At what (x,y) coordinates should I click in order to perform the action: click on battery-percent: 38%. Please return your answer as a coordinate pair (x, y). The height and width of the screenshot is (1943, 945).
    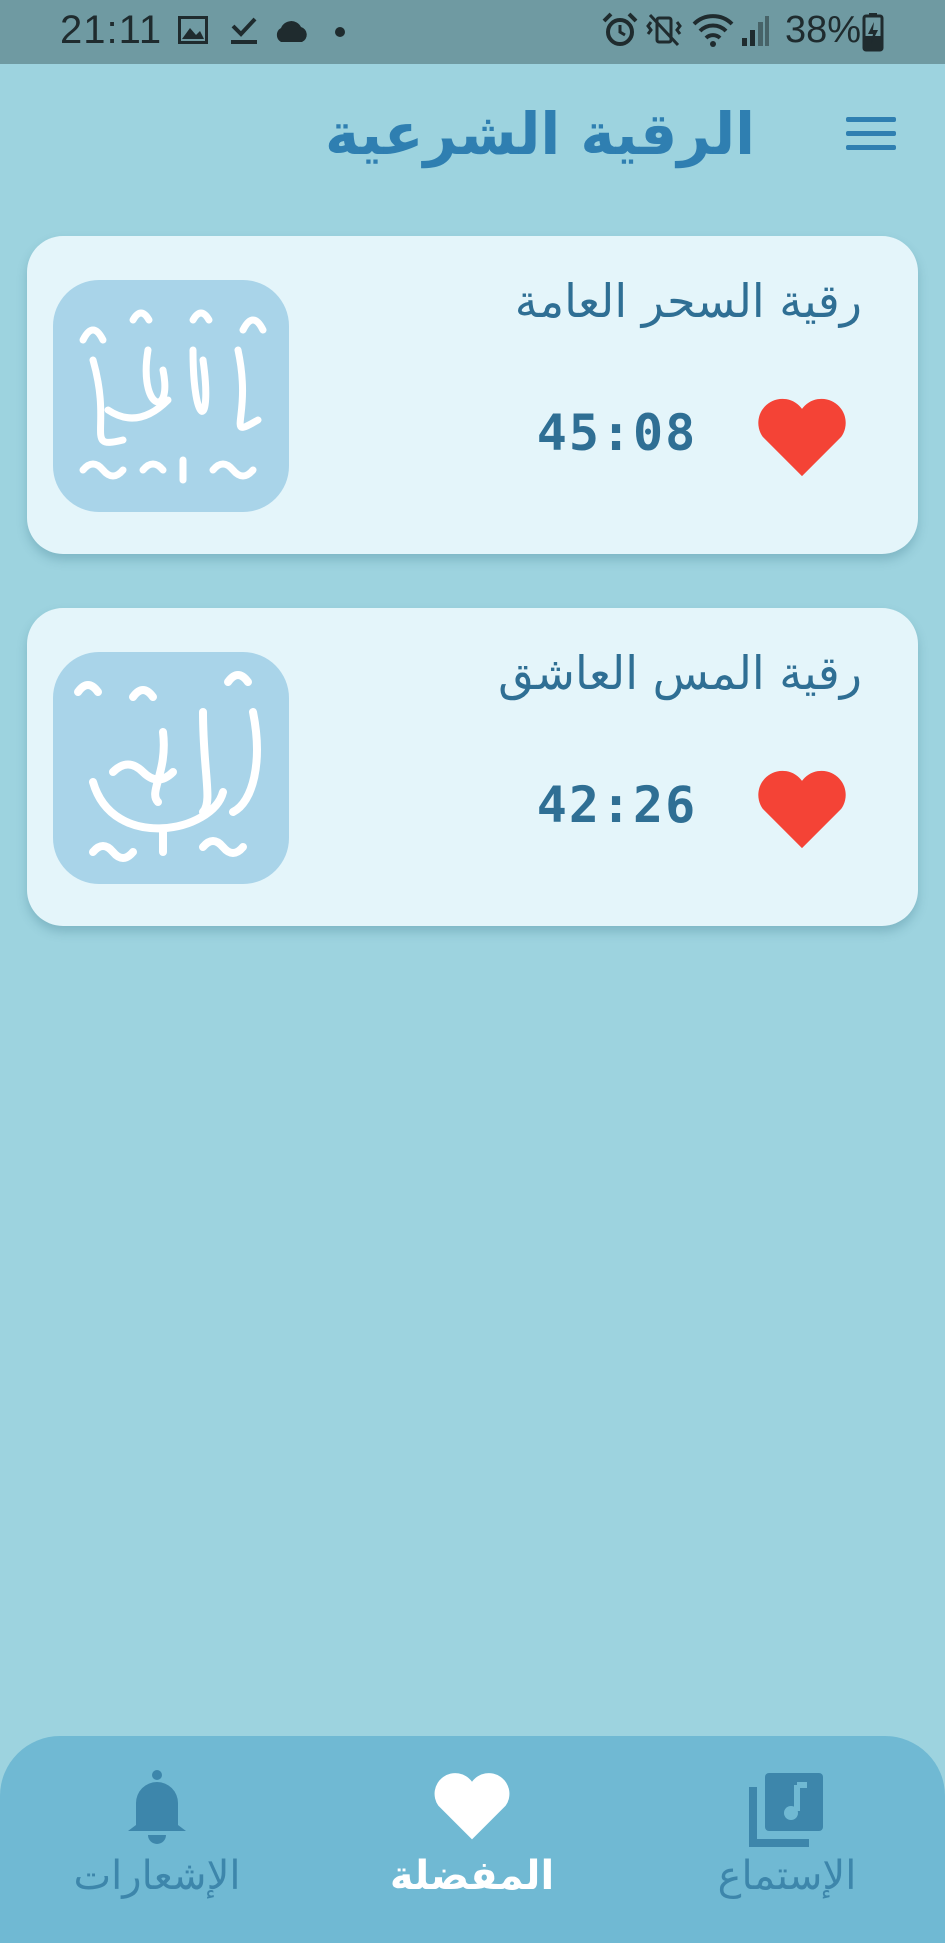
    Looking at the image, I should click on (823, 30).